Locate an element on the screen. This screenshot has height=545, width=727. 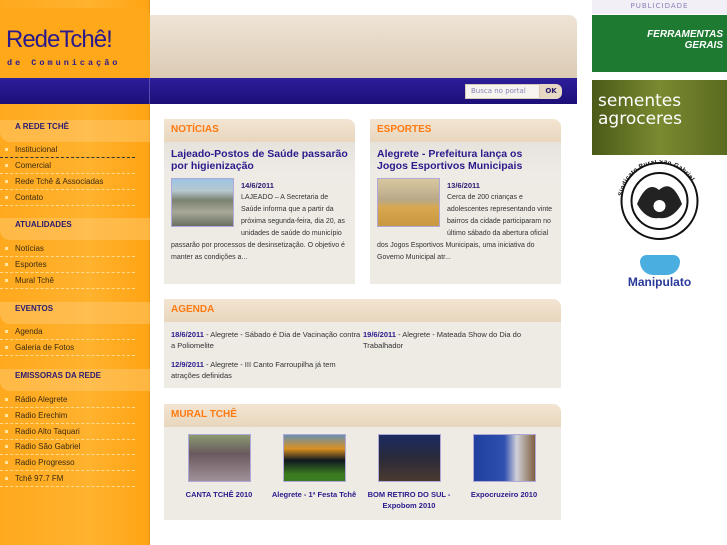
sidebar-item: Rádio Alegrete is located at coordinates (67, 400).